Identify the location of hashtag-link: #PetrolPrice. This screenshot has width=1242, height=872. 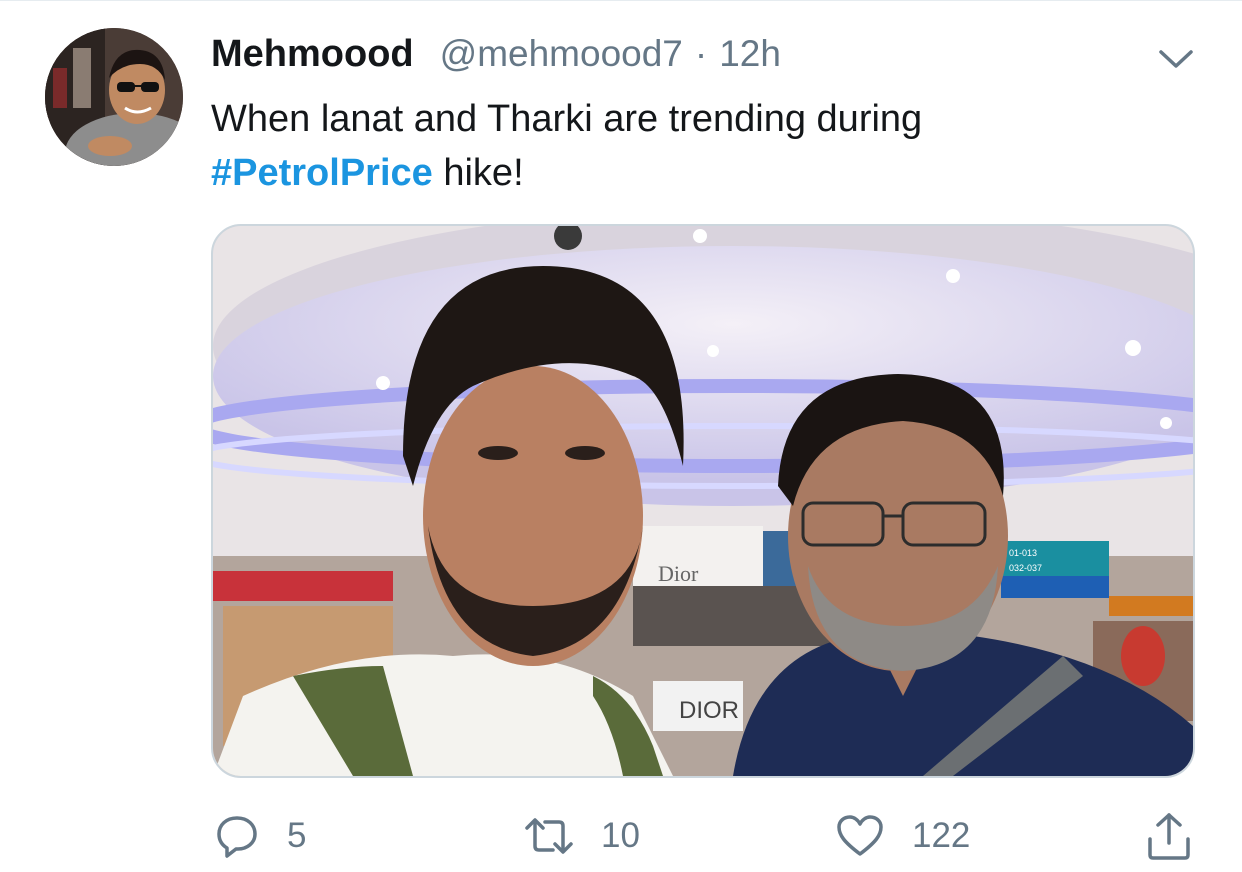
(322, 173).